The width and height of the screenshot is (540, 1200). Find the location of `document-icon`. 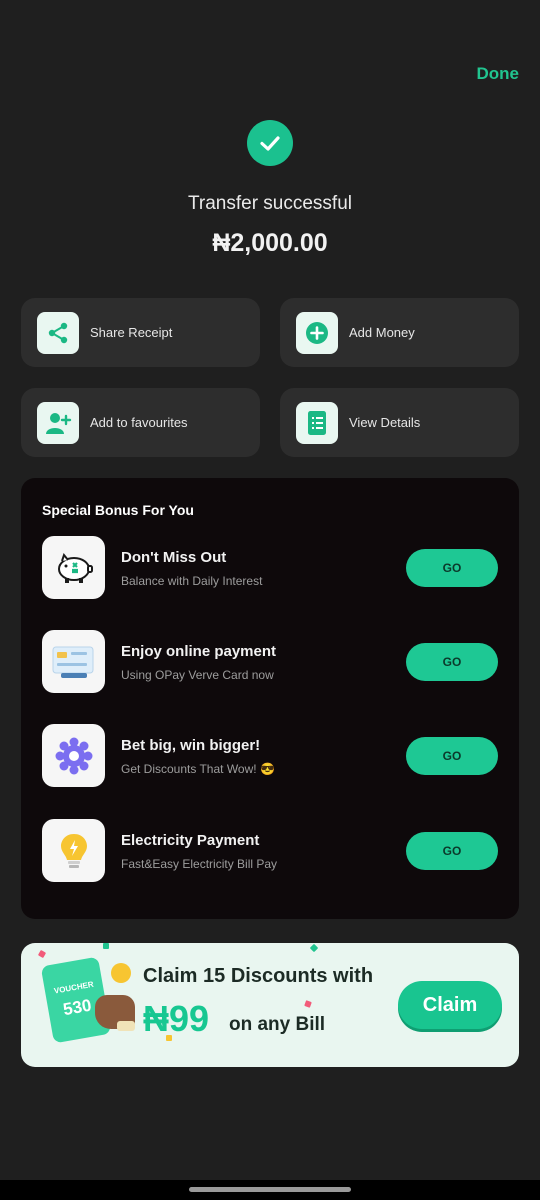

document-icon is located at coordinates (317, 422).